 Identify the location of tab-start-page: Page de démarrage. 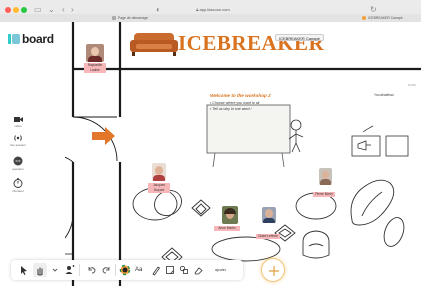
(133, 18).